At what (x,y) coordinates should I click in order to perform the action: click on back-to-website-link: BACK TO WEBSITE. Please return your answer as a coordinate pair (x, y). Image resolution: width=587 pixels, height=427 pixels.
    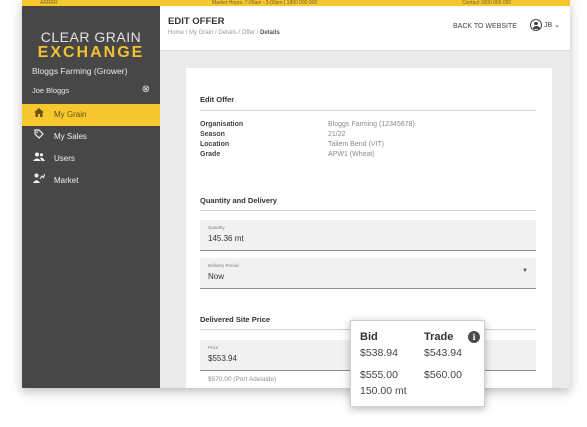
    Looking at the image, I should click on (485, 26).